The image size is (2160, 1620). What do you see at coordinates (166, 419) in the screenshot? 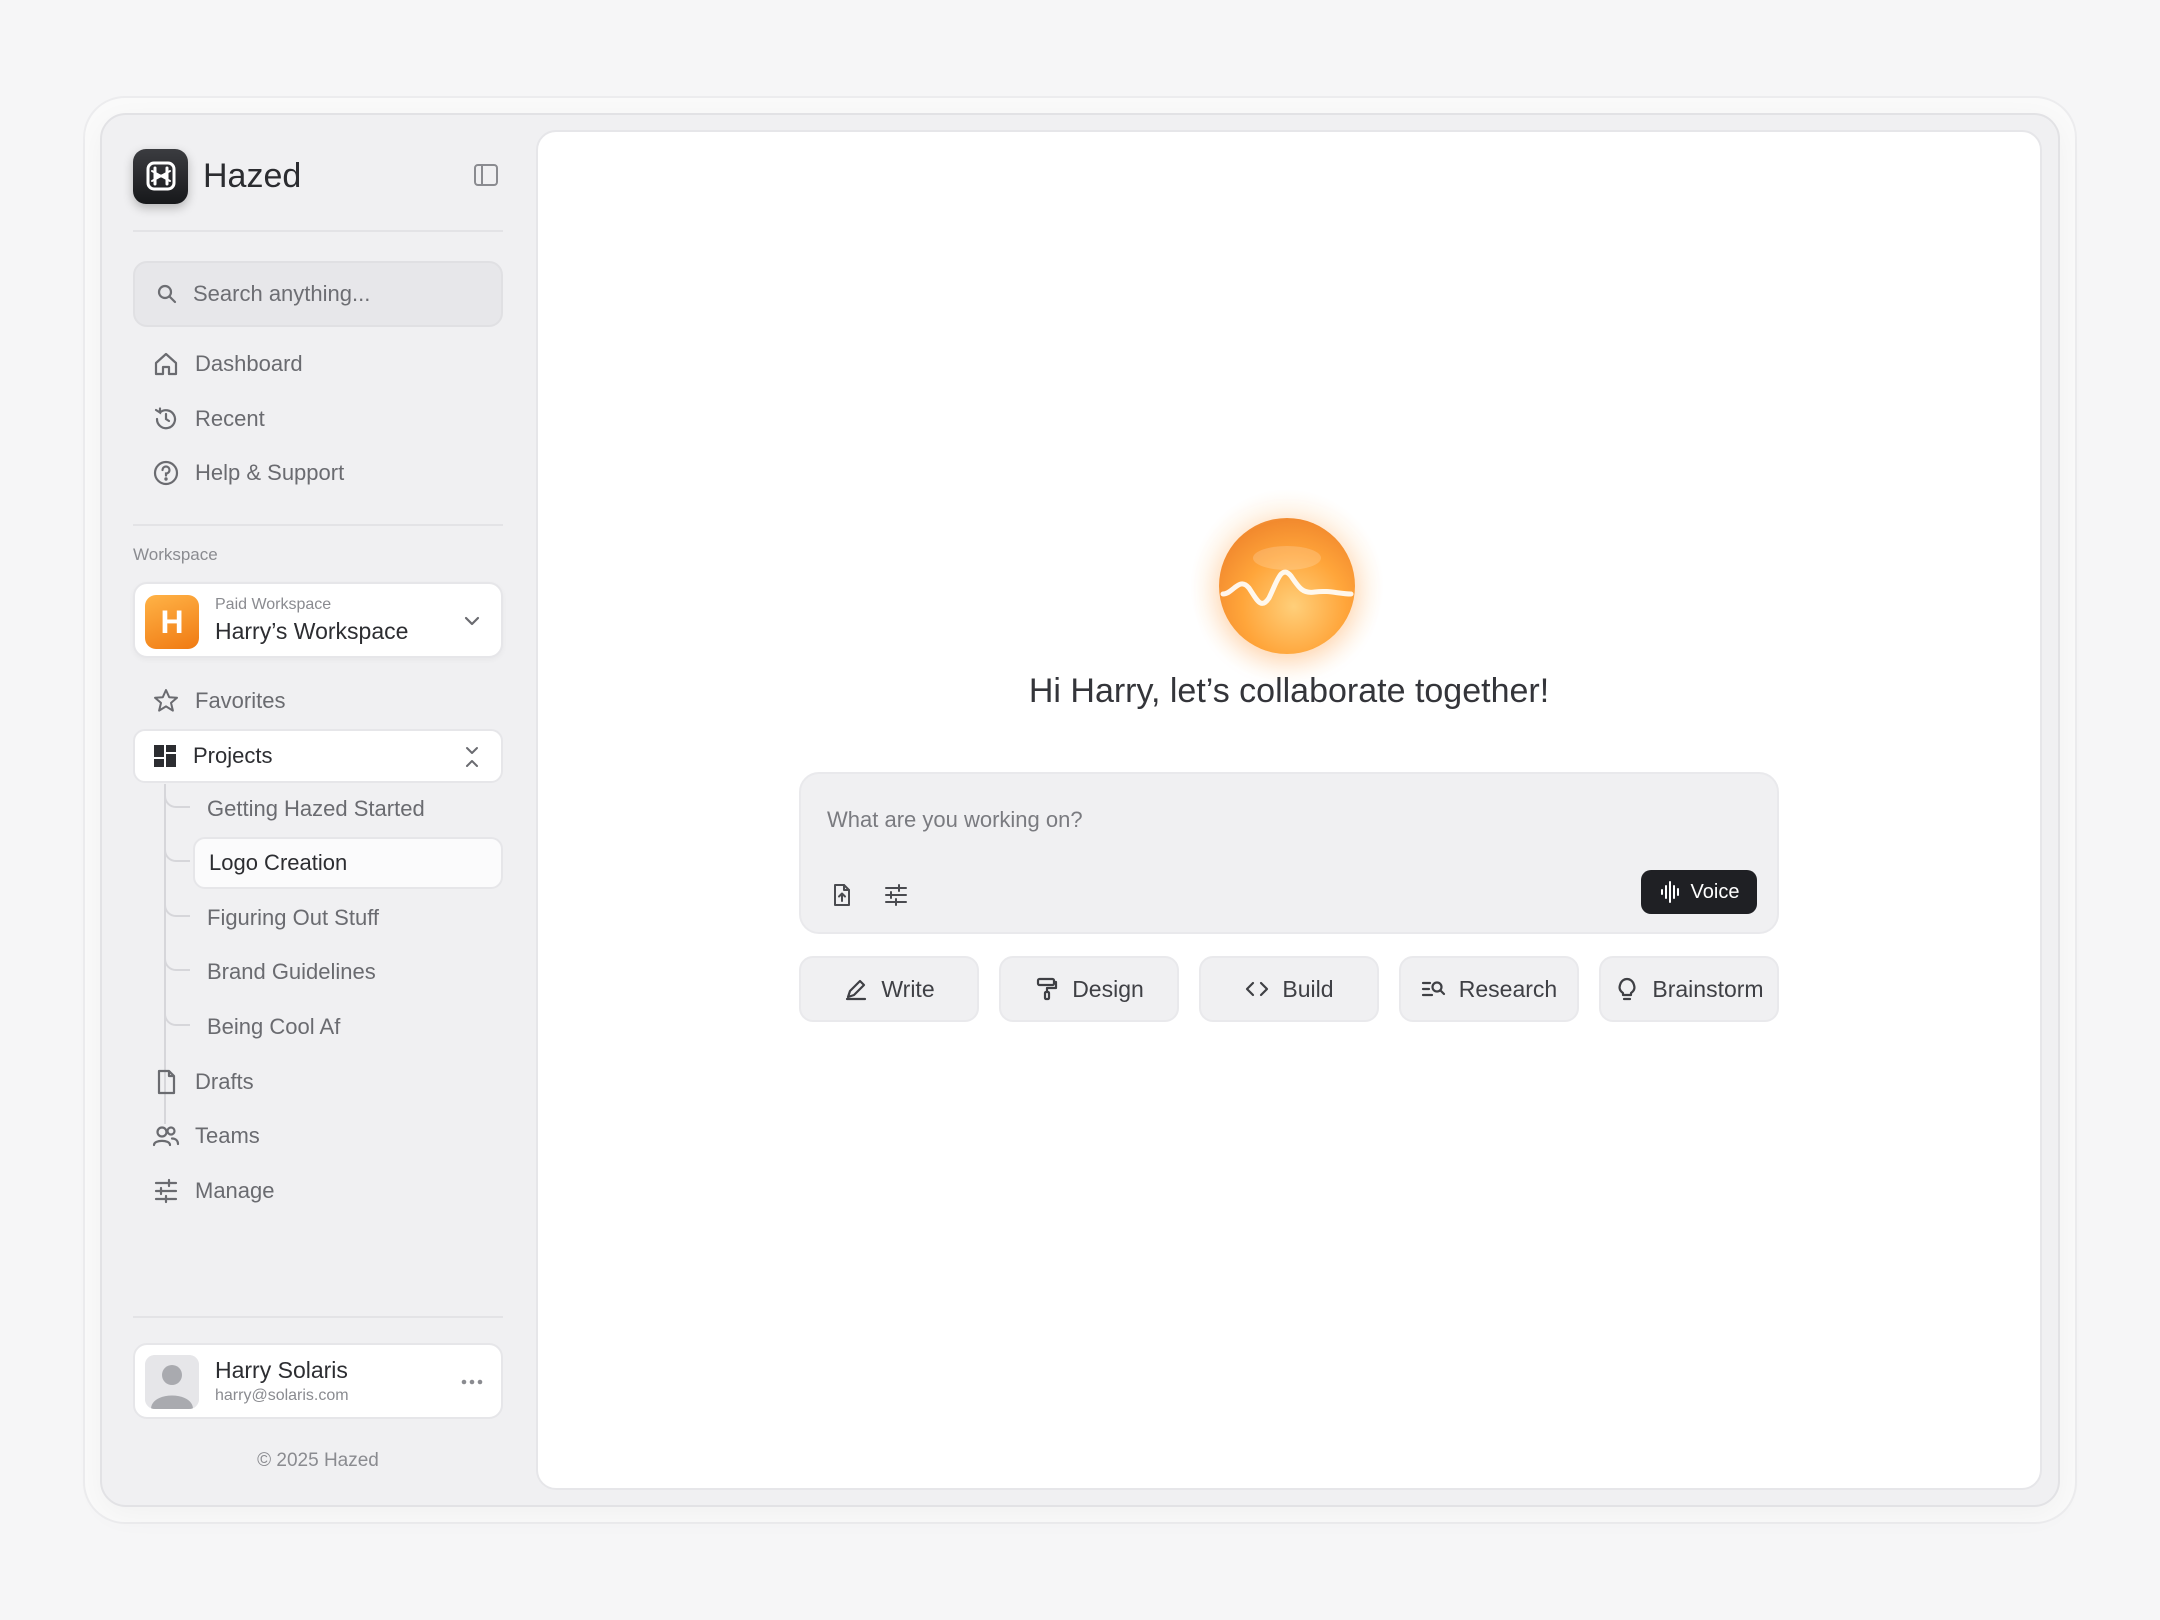
I see `history-icon` at bounding box center [166, 419].